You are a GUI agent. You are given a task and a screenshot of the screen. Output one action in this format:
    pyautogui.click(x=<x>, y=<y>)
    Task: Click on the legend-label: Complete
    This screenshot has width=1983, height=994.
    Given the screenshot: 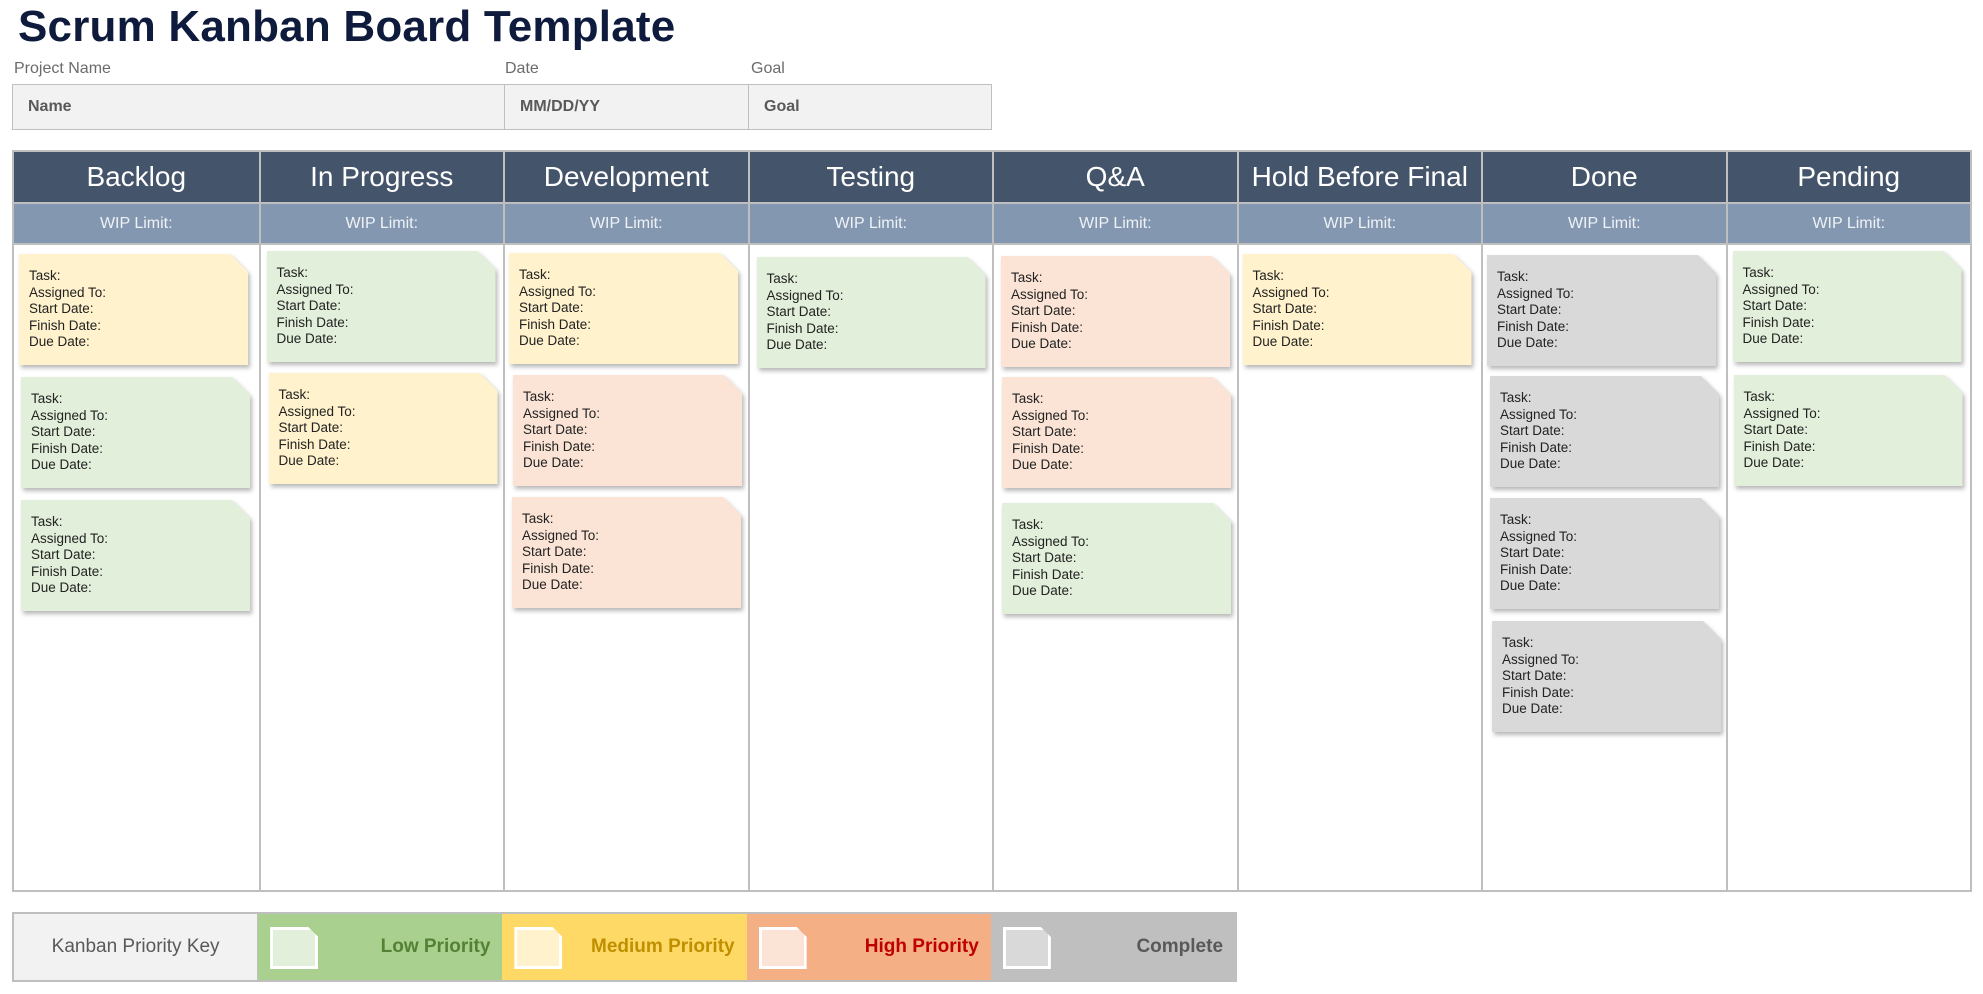 What is the action you would take?
    pyautogui.click(x=1180, y=946)
    